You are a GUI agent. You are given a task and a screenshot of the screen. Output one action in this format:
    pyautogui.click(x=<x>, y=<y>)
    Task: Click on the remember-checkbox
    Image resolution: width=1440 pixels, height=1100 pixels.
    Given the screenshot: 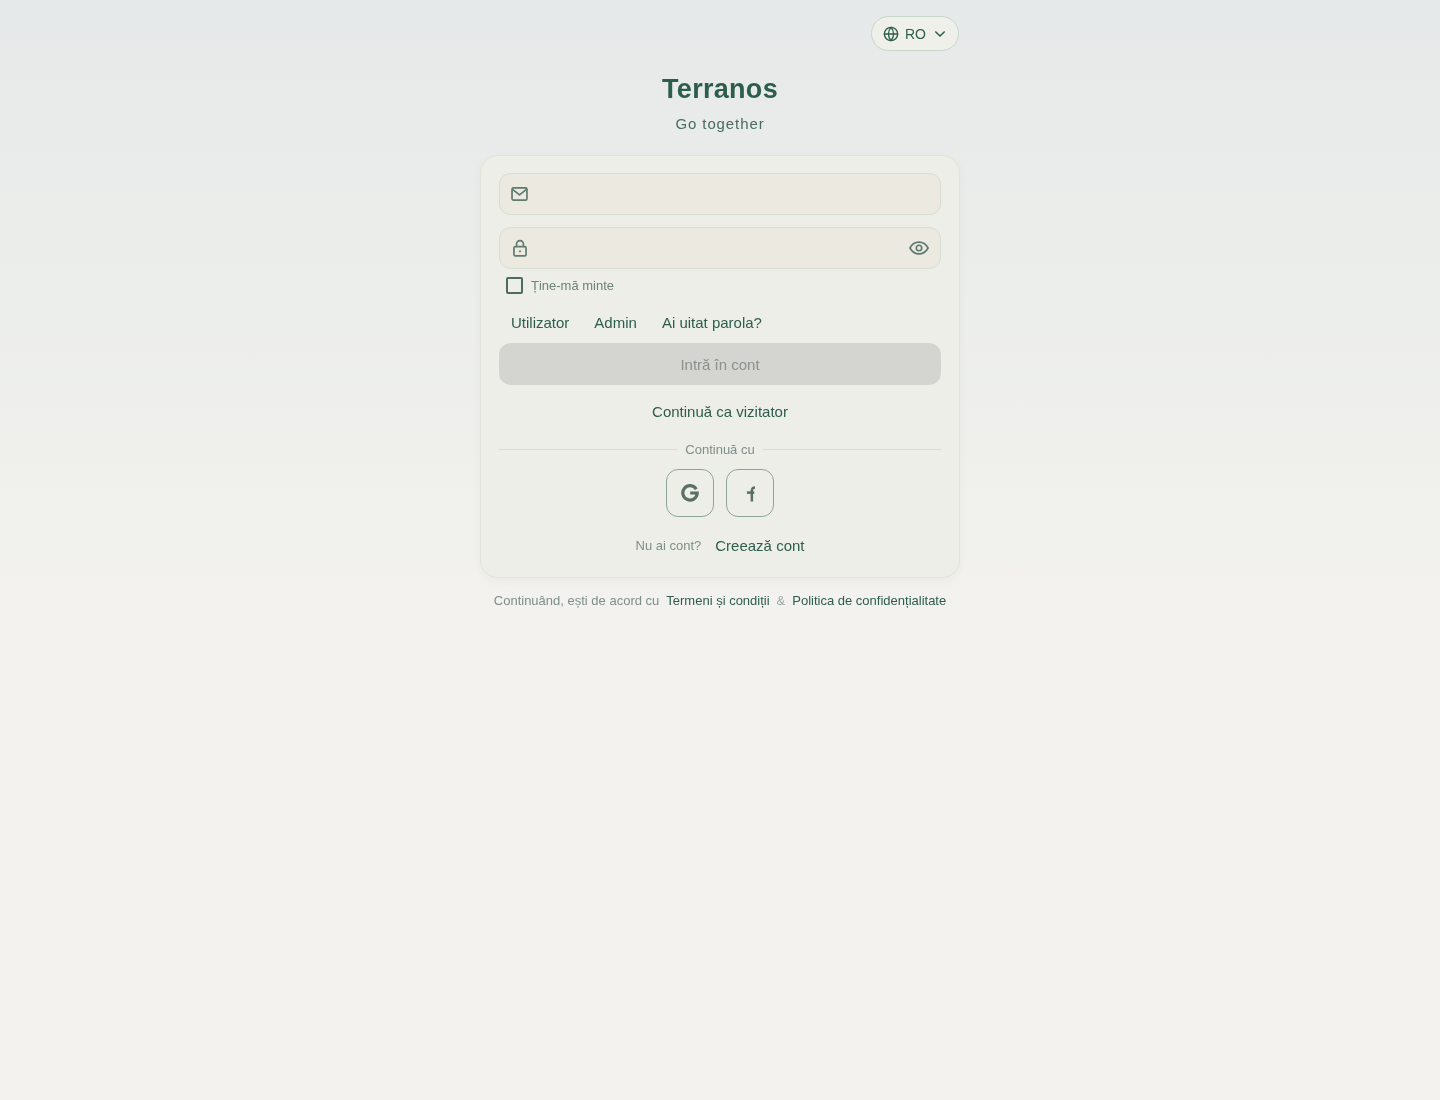 What is the action you would take?
    pyautogui.click(x=514, y=285)
    